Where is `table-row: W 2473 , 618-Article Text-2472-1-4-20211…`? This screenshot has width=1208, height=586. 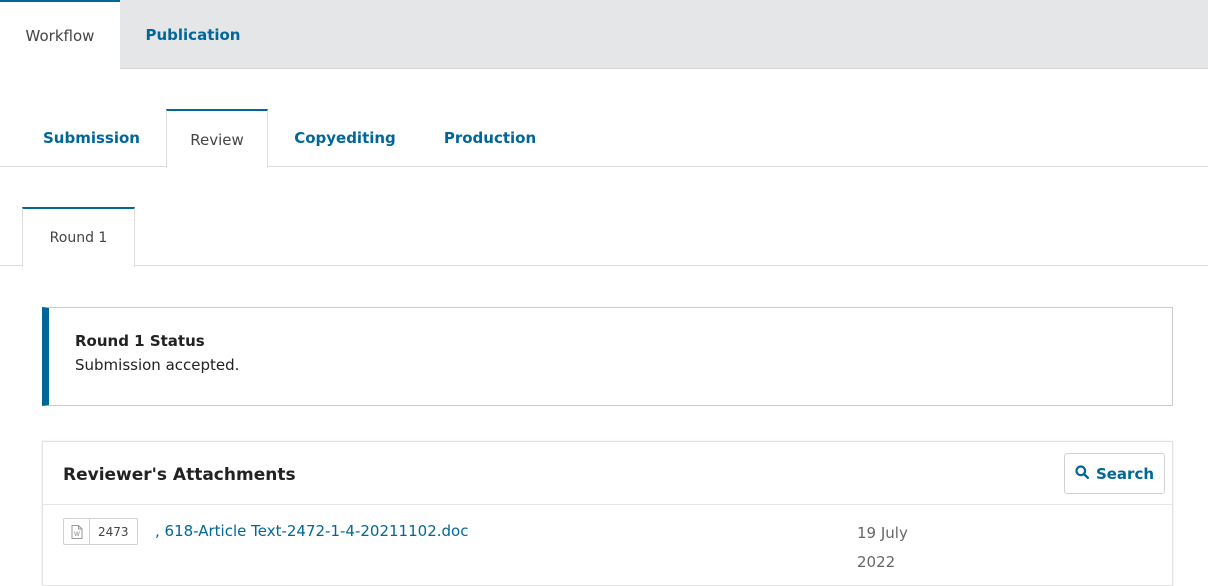
table-row: W 2473 , 618-Article Text-2472-1-4-20211… is located at coordinates (607, 545).